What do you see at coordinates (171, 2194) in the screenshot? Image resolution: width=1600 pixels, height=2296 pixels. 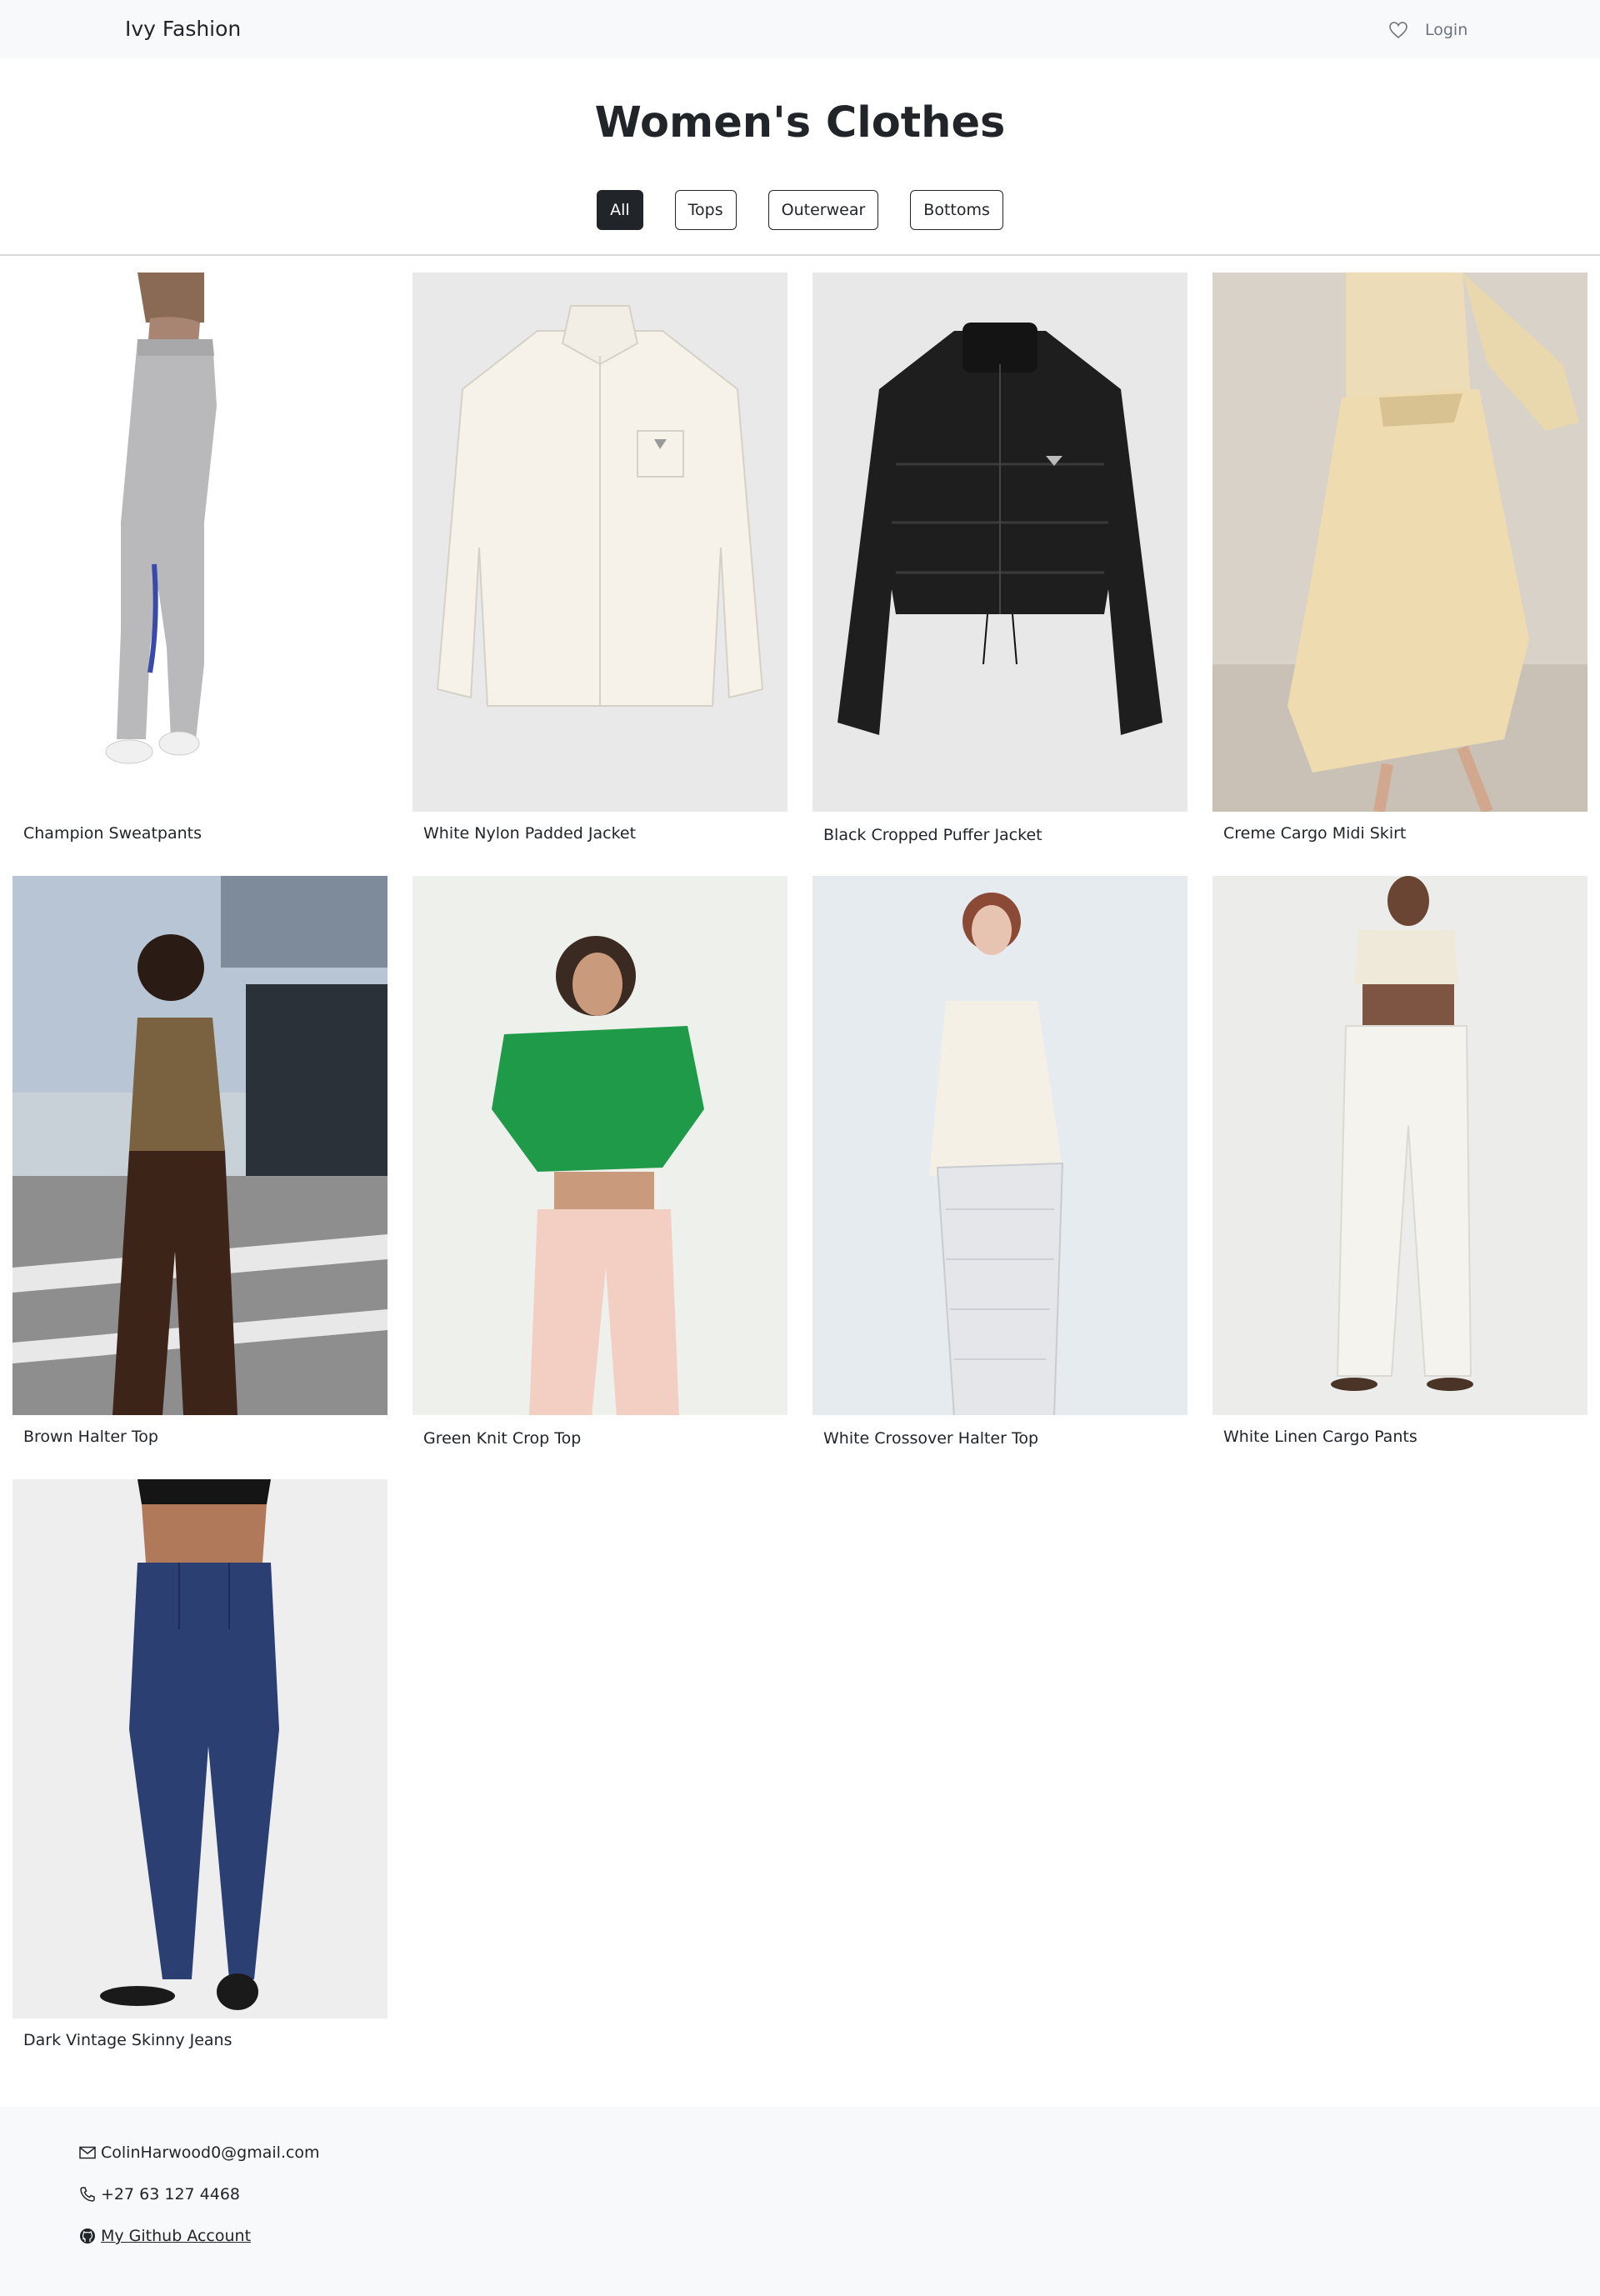 I see `phone-text: +27 63 127 4468` at bounding box center [171, 2194].